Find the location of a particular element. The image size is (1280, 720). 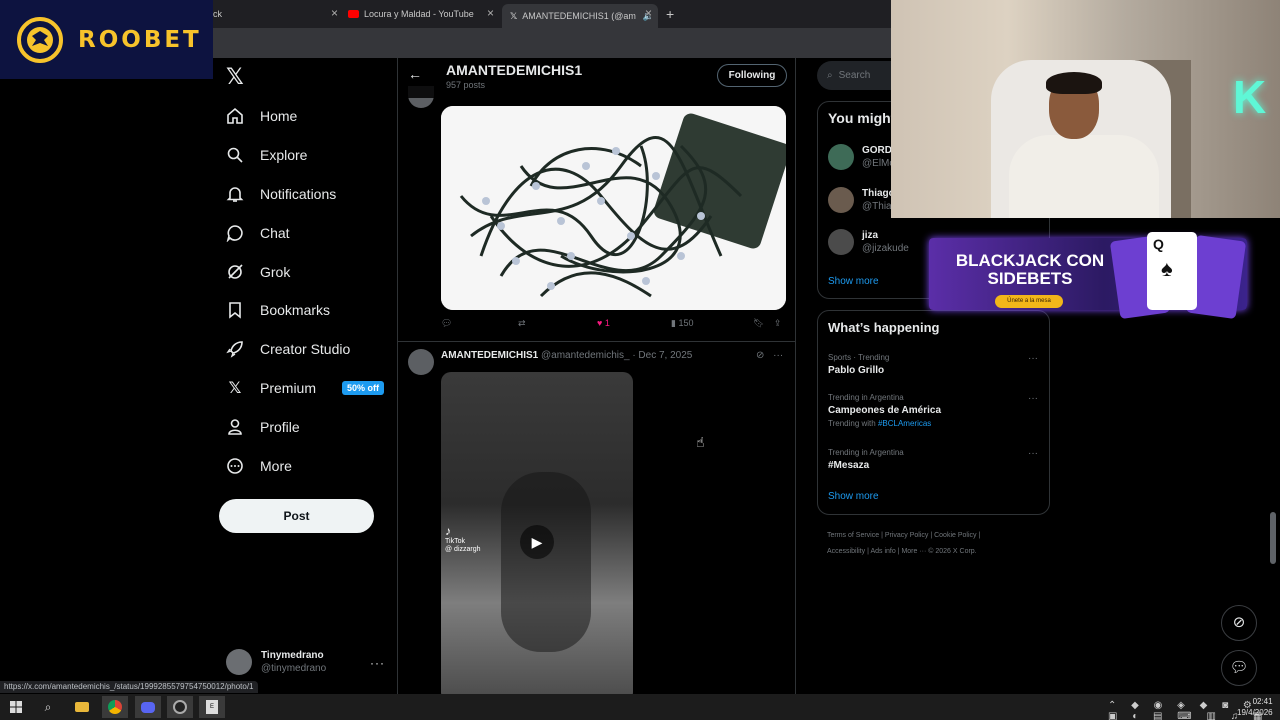

browser-tab: Locura y Maldad - YouTube × is located at coordinates (421, 14).